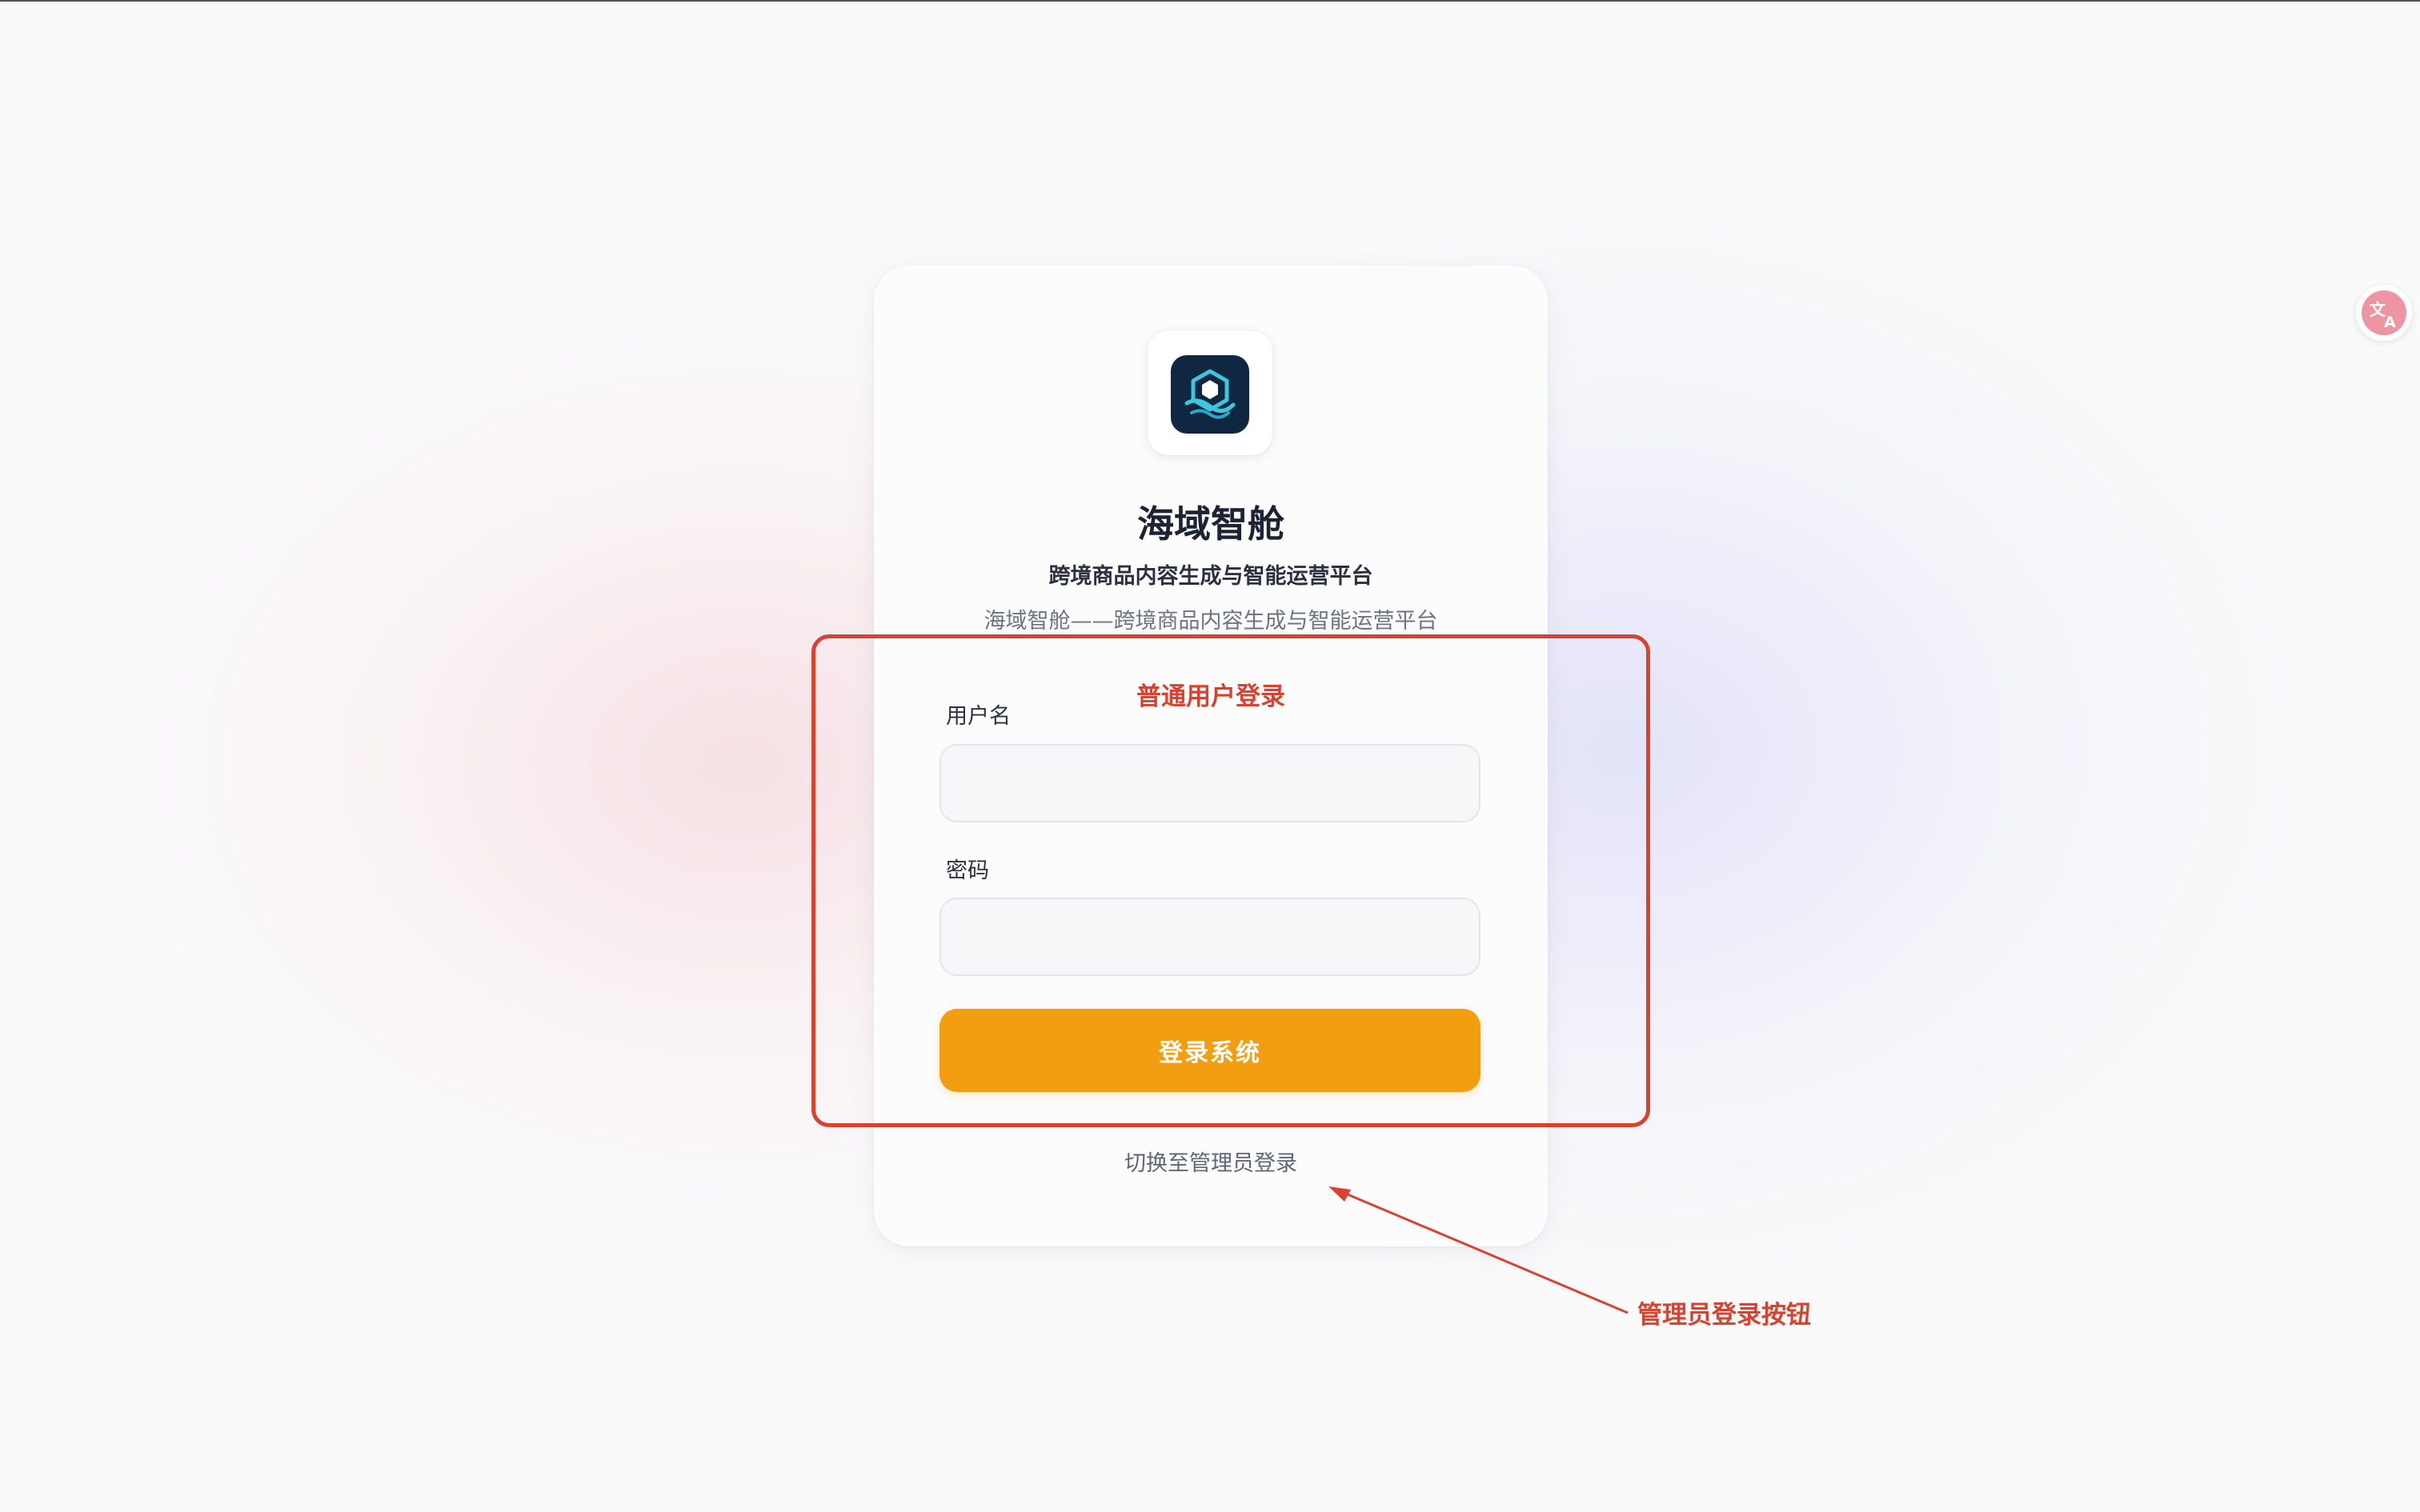 This screenshot has height=1512, width=2420. Describe the element at coordinates (1211, 621) in the screenshot. I see `app-tagline: 海域智舱——跨境商品内容生成与智能运营平台` at that location.